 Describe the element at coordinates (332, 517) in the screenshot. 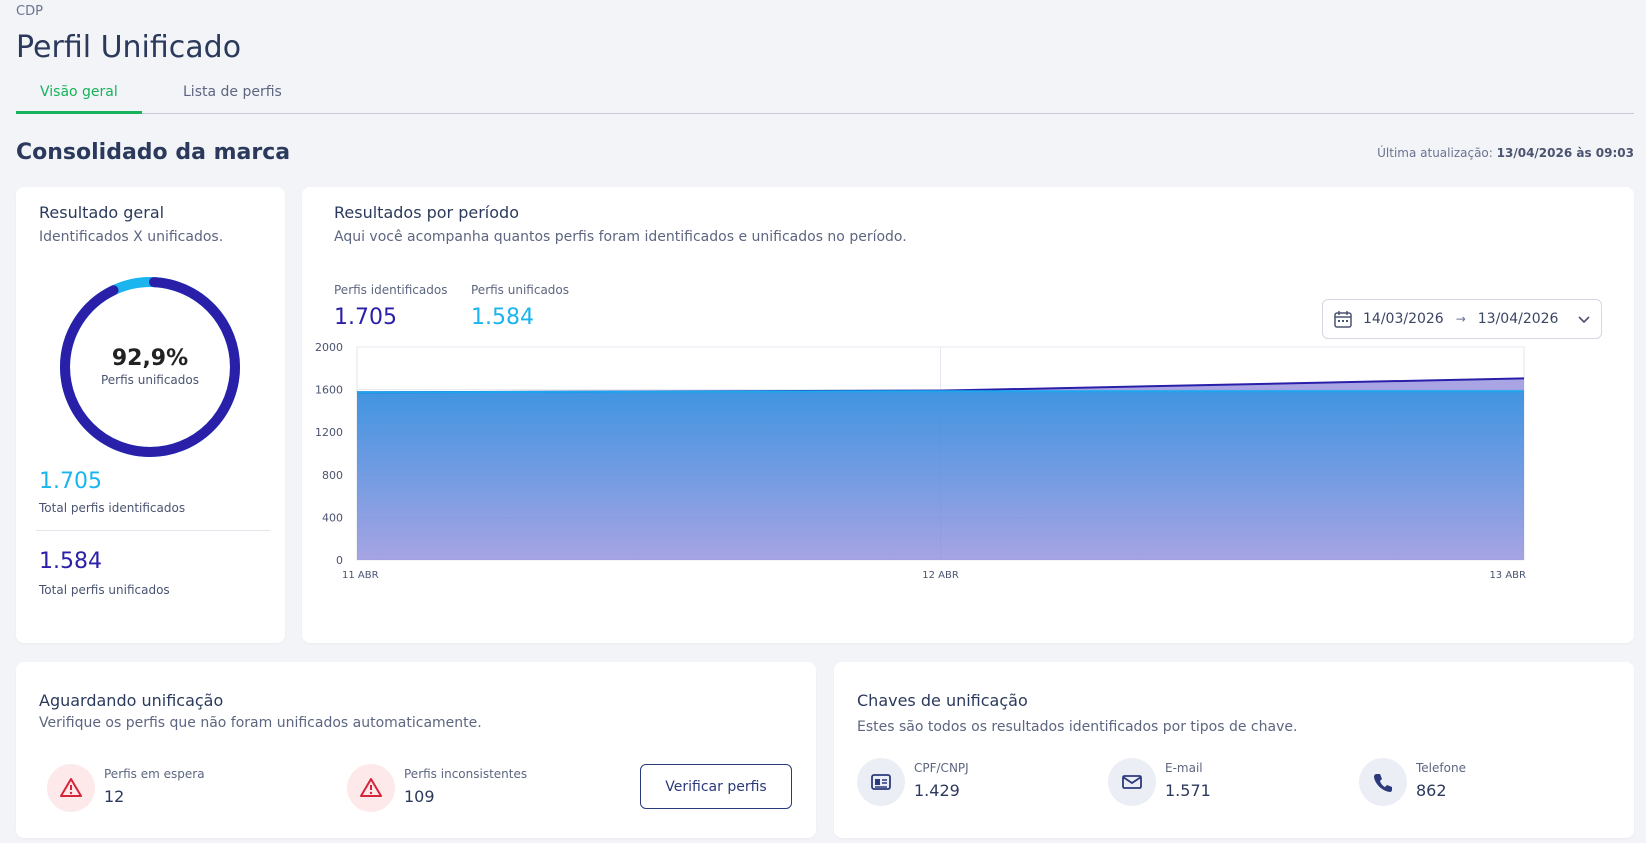

I see `y-tick-label: 400` at that location.